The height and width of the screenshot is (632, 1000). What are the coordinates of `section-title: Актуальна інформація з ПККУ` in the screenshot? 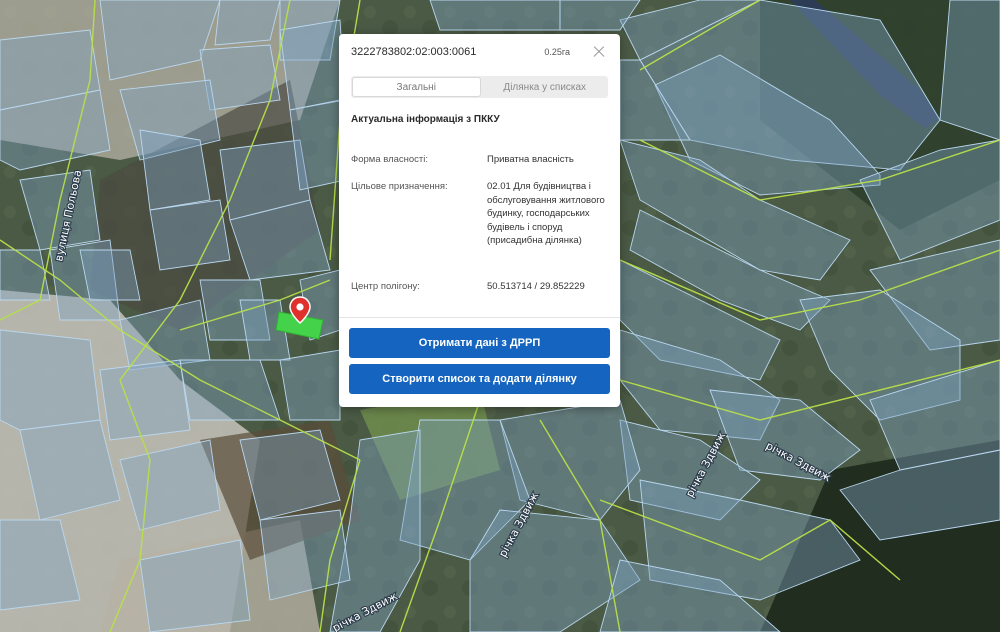 It's located at (425, 119).